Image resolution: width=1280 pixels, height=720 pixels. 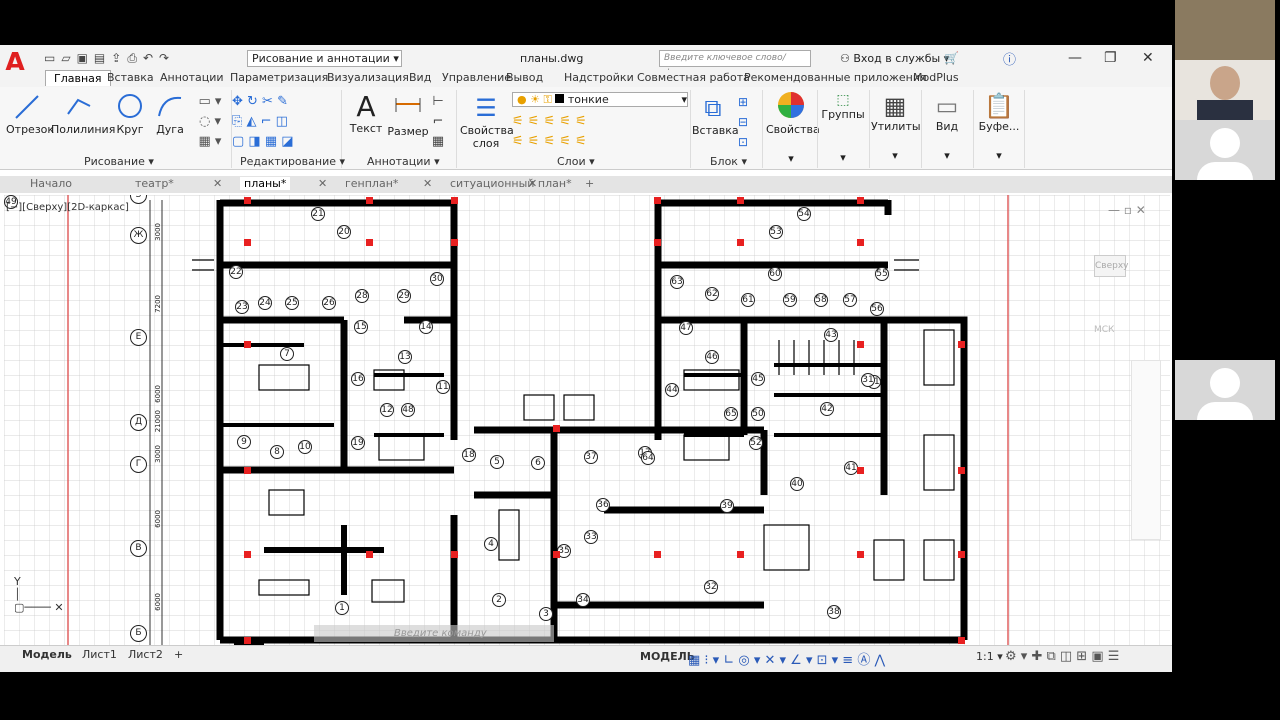 I want to click on dimension-tool: Размер, so click(x=408, y=115).